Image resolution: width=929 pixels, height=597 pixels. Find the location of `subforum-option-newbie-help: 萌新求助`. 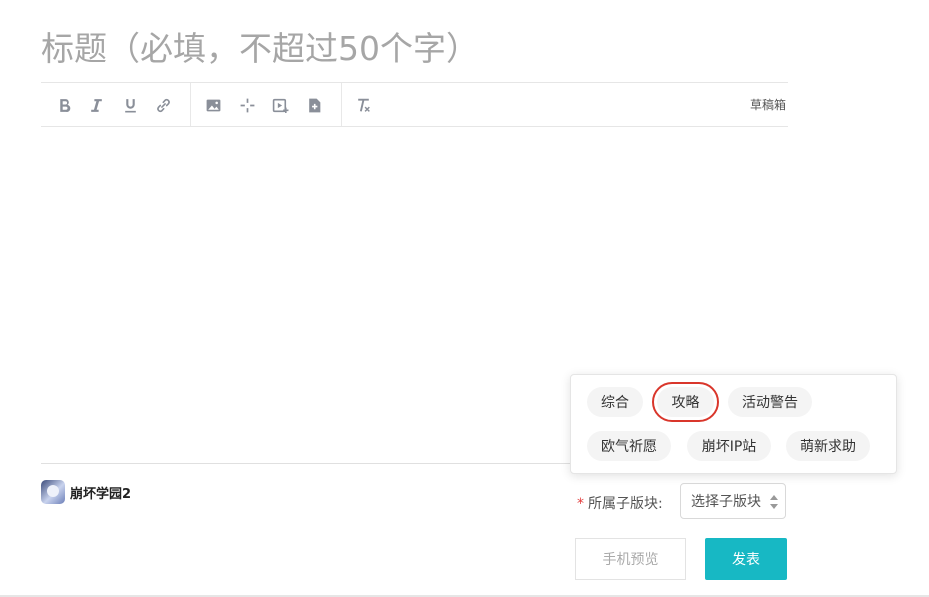

subforum-option-newbie-help: 萌新求助 is located at coordinates (828, 446).